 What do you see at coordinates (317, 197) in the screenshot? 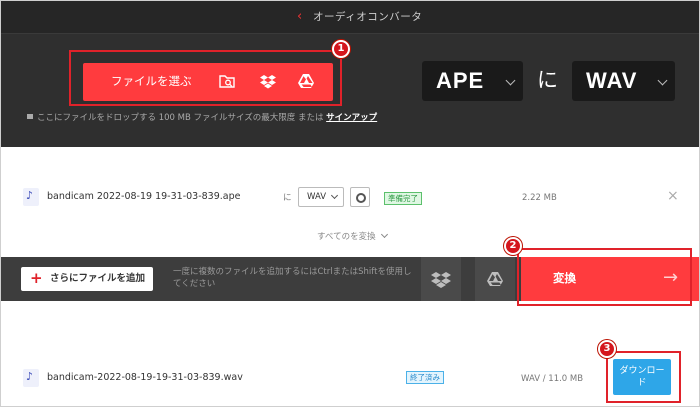
I see `target-format-value: WAV` at bounding box center [317, 197].